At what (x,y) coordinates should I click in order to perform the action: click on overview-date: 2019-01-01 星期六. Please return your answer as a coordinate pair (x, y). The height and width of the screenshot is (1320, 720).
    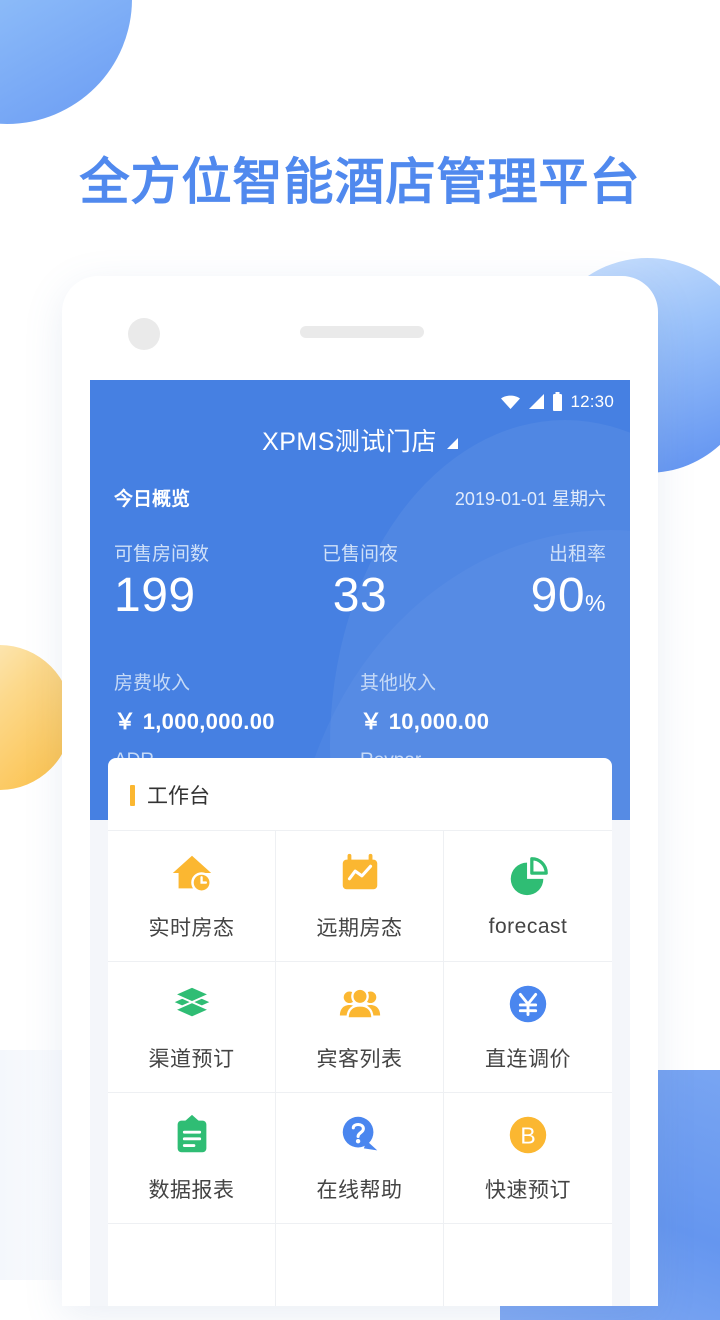
    Looking at the image, I should click on (530, 499).